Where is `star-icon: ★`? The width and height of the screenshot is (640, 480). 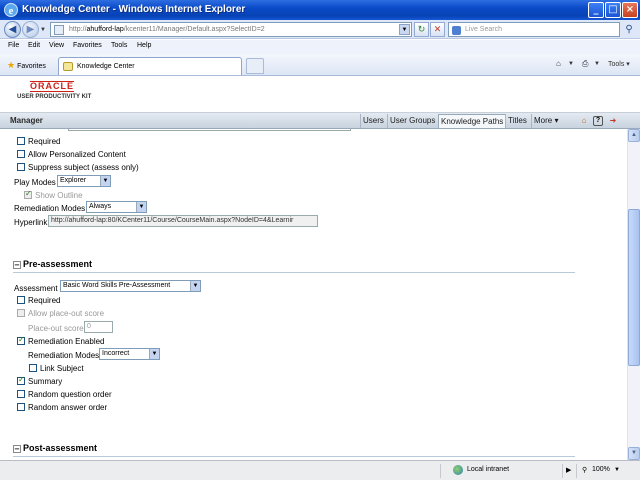 star-icon: ★ is located at coordinates (11, 65).